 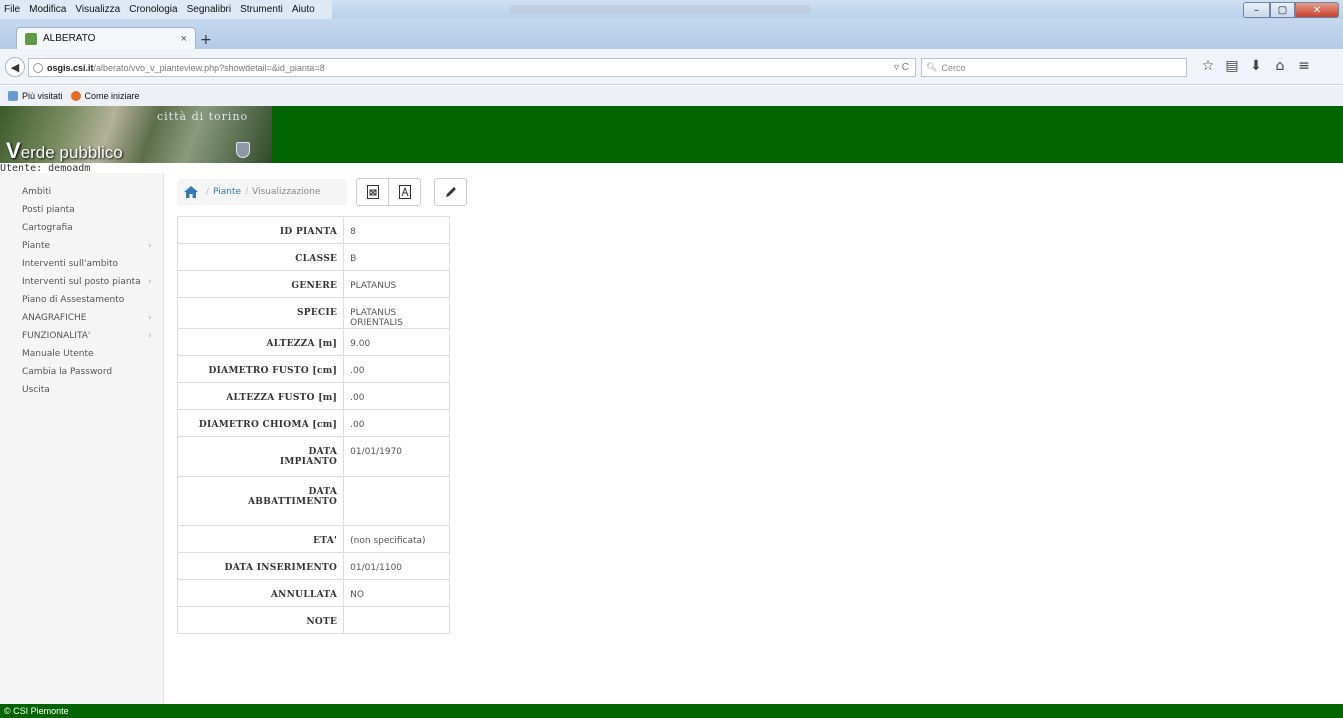 I want to click on sidebar-item-label: Manuale Utente, so click(x=58, y=354).